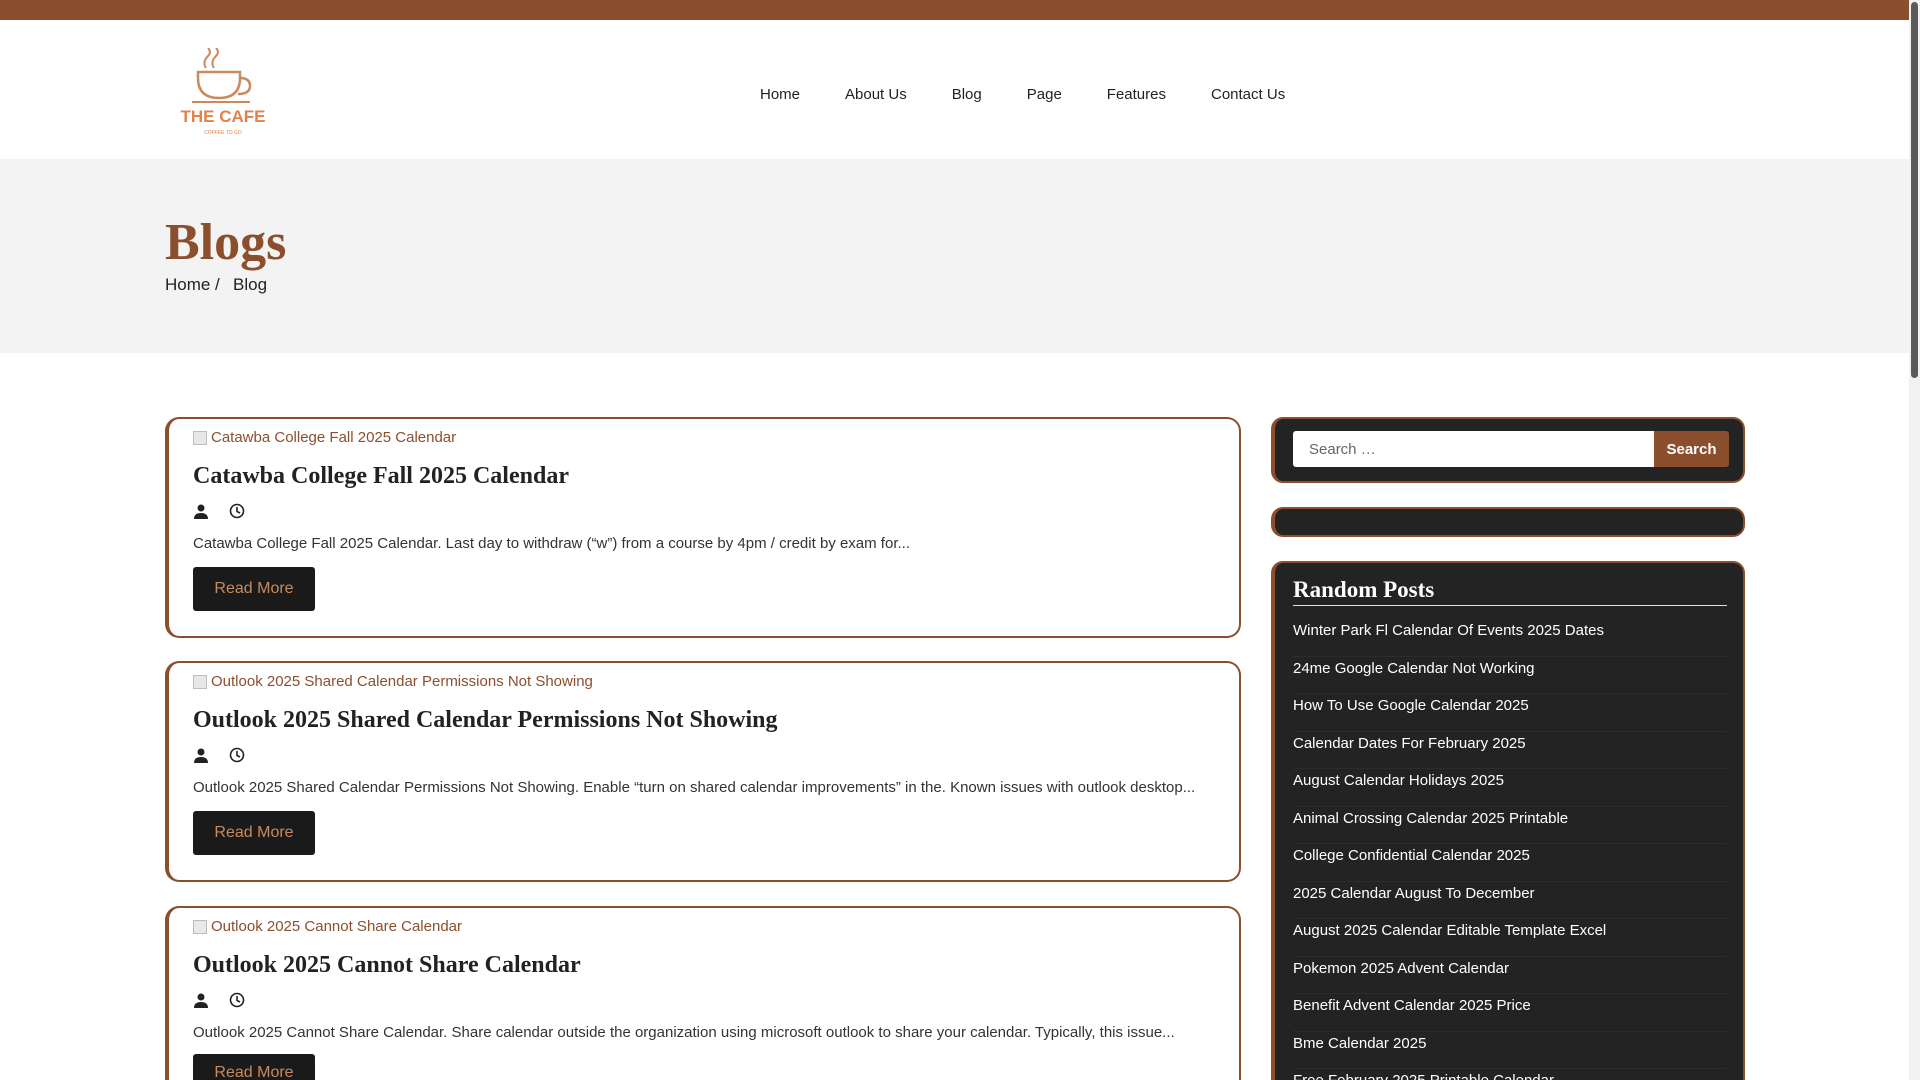 This screenshot has height=1080, width=1920. What do you see at coordinates (1914, 540) in the screenshot?
I see `page-scrollbar` at bounding box center [1914, 540].